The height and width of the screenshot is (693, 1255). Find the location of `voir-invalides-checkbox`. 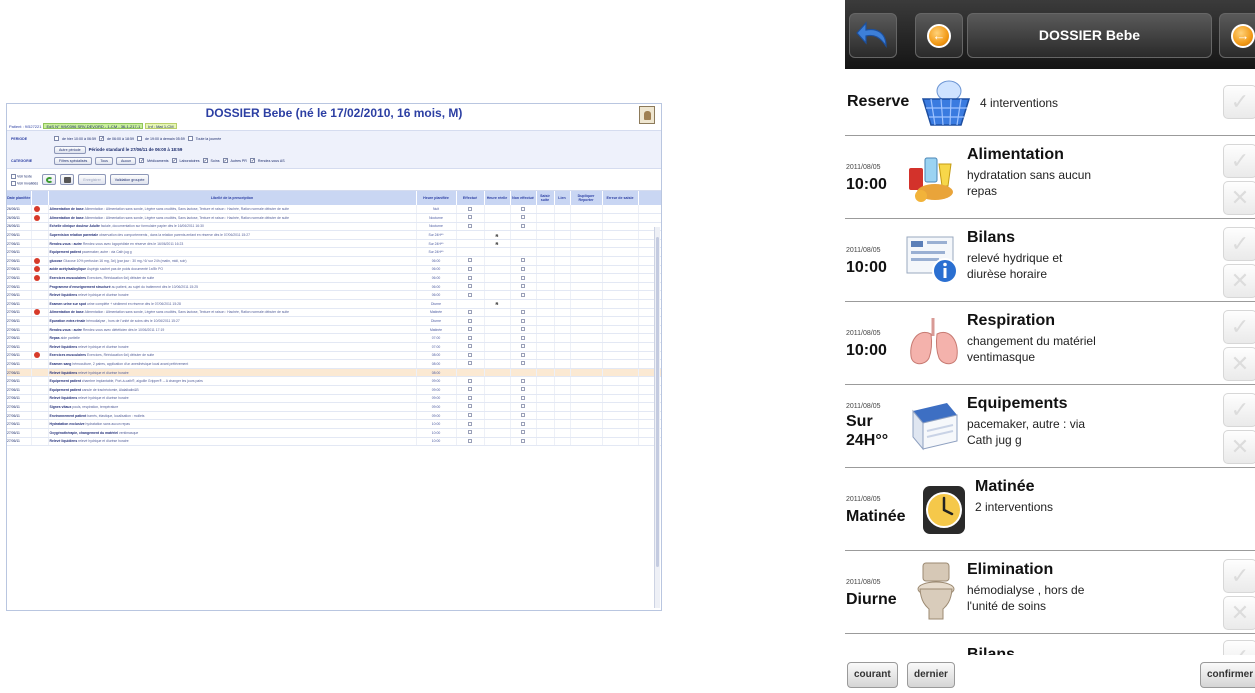

voir-invalides-checkbox is located at coordinates (13, 183).